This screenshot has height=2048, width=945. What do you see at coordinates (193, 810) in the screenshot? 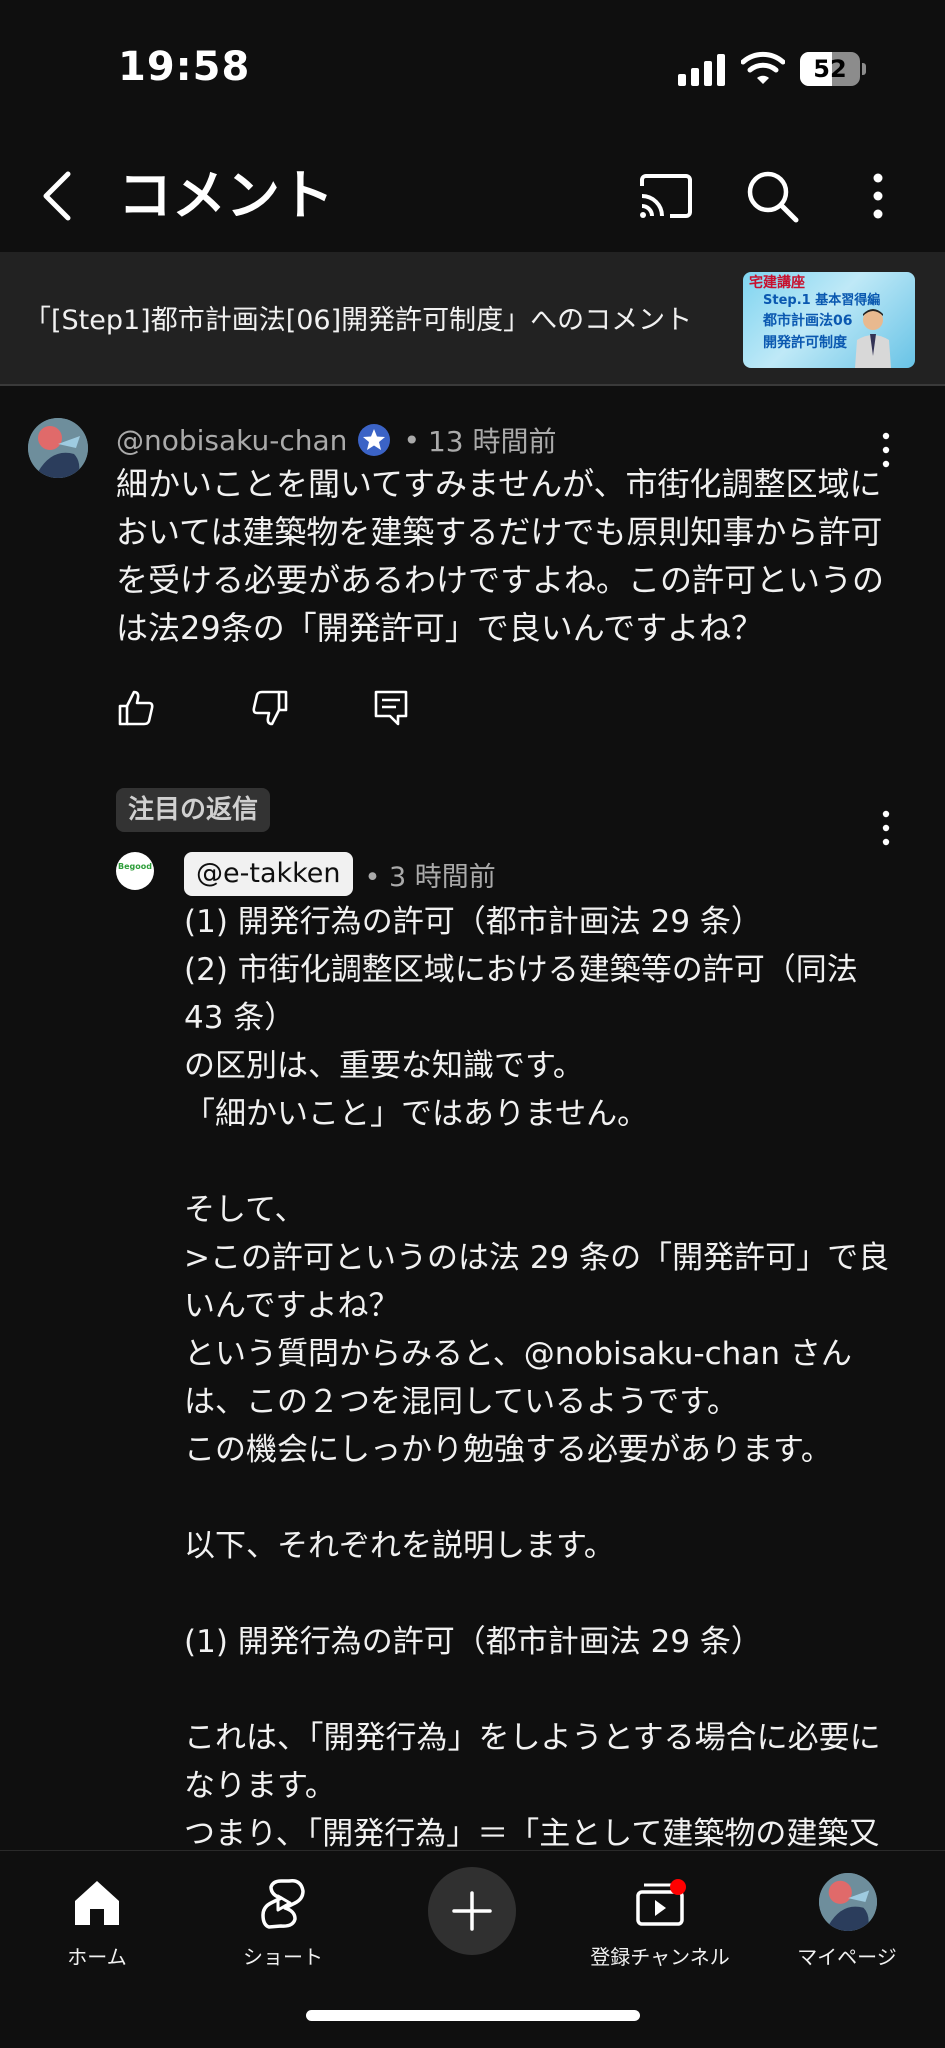
I see `highlighted-reply-badge: 注目の返信` at bounding box center [193, 810].